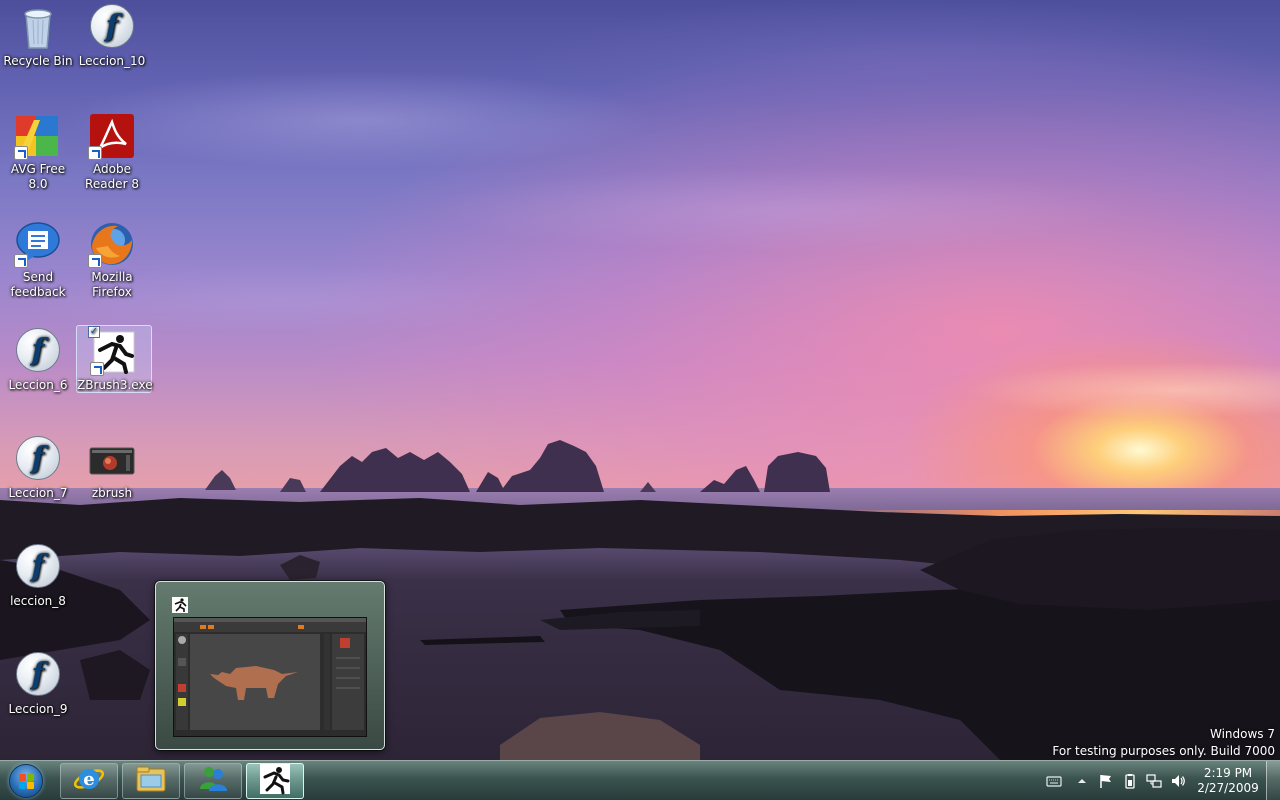 The height and width of the screenshot is (800, 1280). I want to click on taskbar-thumbnail-preview, so click(270, 665).